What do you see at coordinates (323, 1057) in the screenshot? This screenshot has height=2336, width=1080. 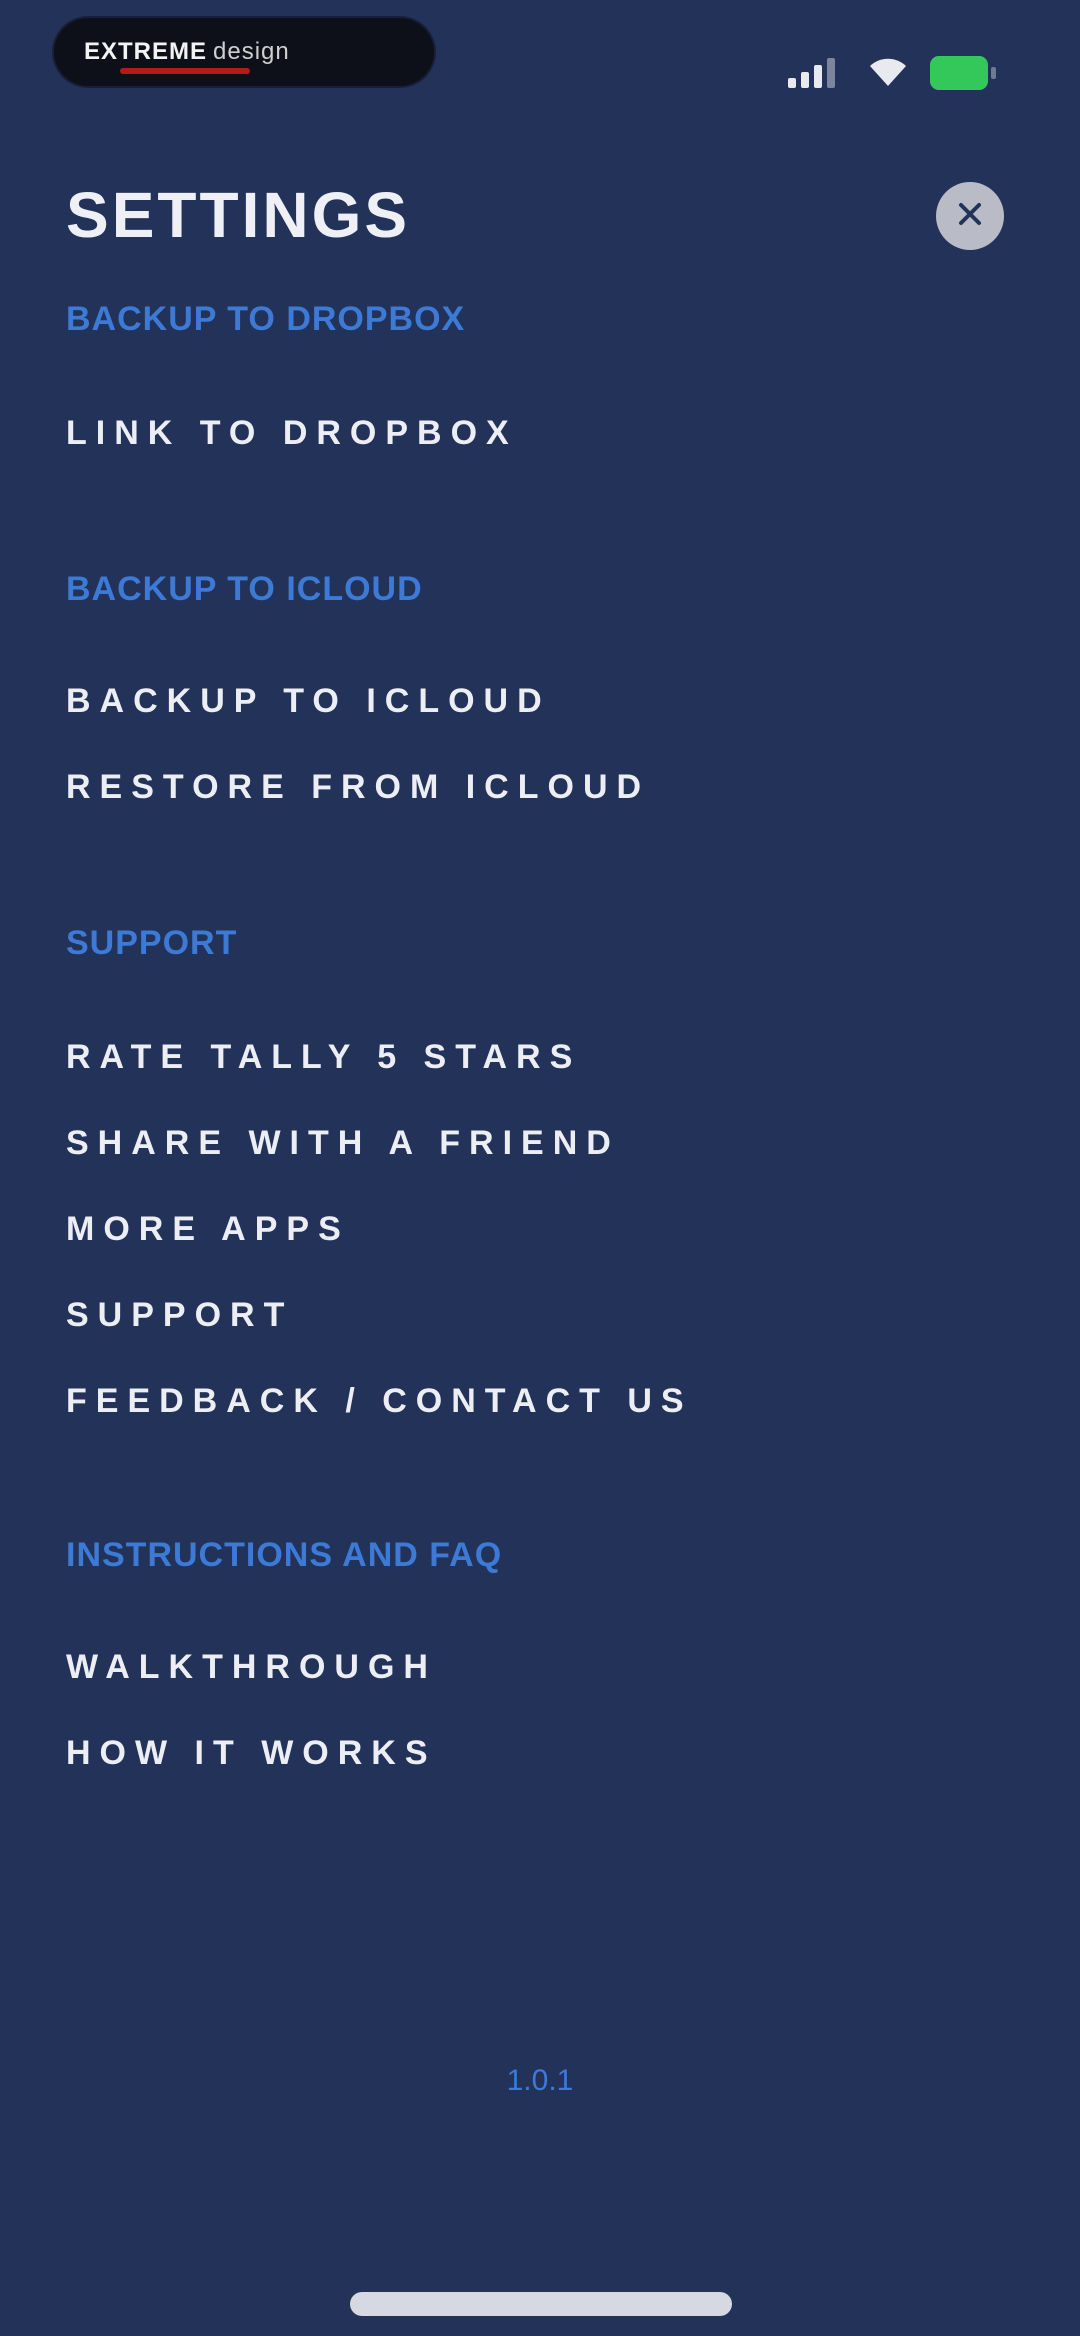 I see `menu-item-rate: RATE TALLY 5 STARS` at bounding box center [323, 1057].